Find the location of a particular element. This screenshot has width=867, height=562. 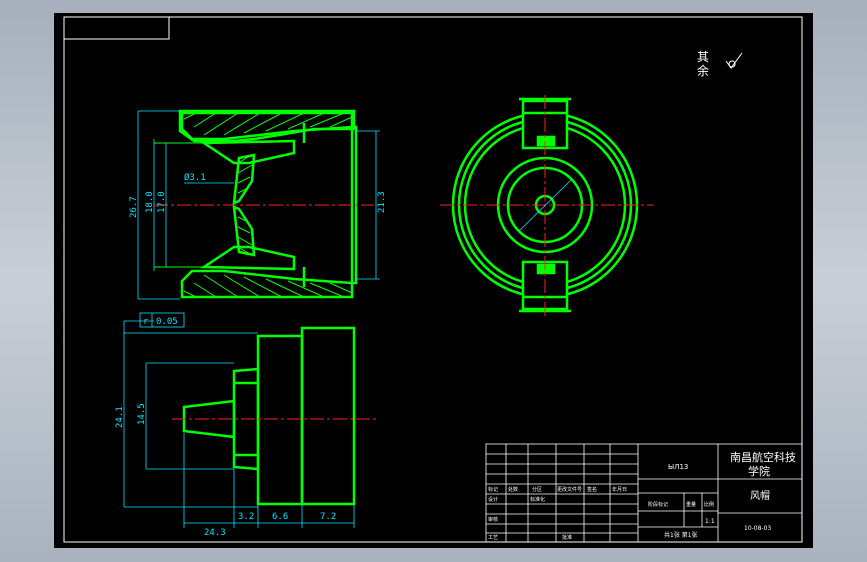

tb-label-2: 分区 is located at coordinates (537, 489).